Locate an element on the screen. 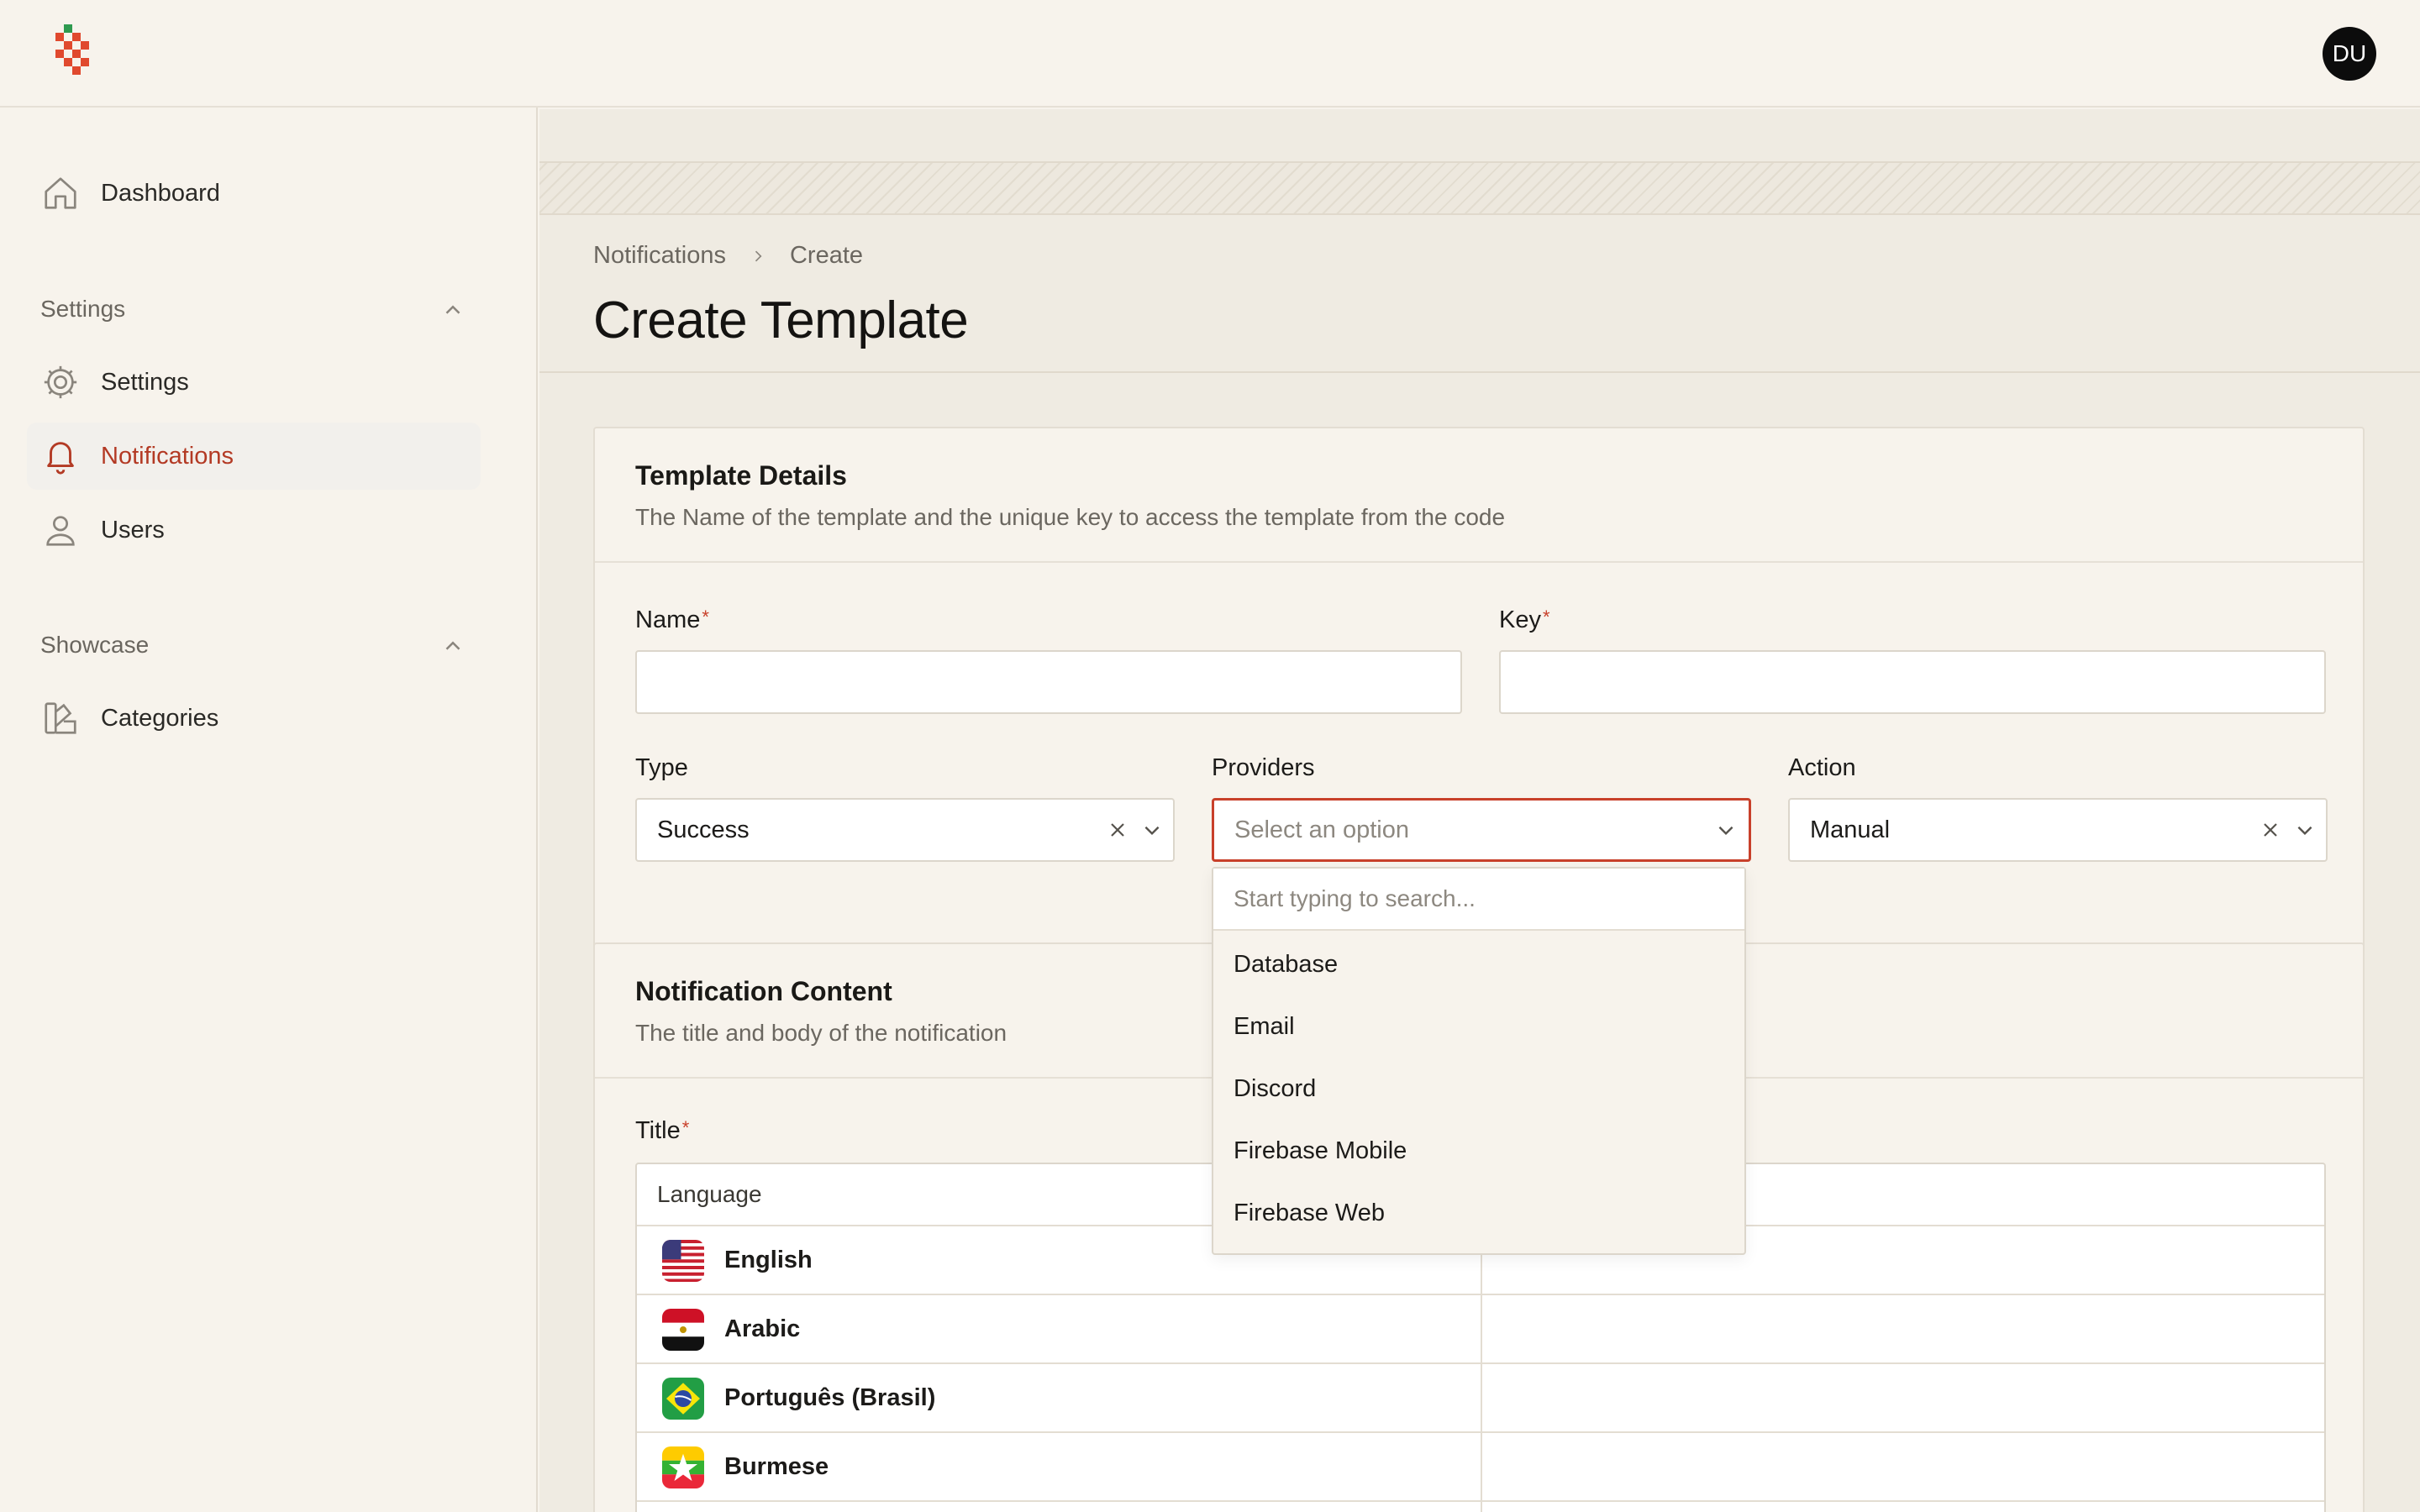 This screenshot has width=2420, height=1512. language-name: Burmese is located at coordinates (777, 1466).